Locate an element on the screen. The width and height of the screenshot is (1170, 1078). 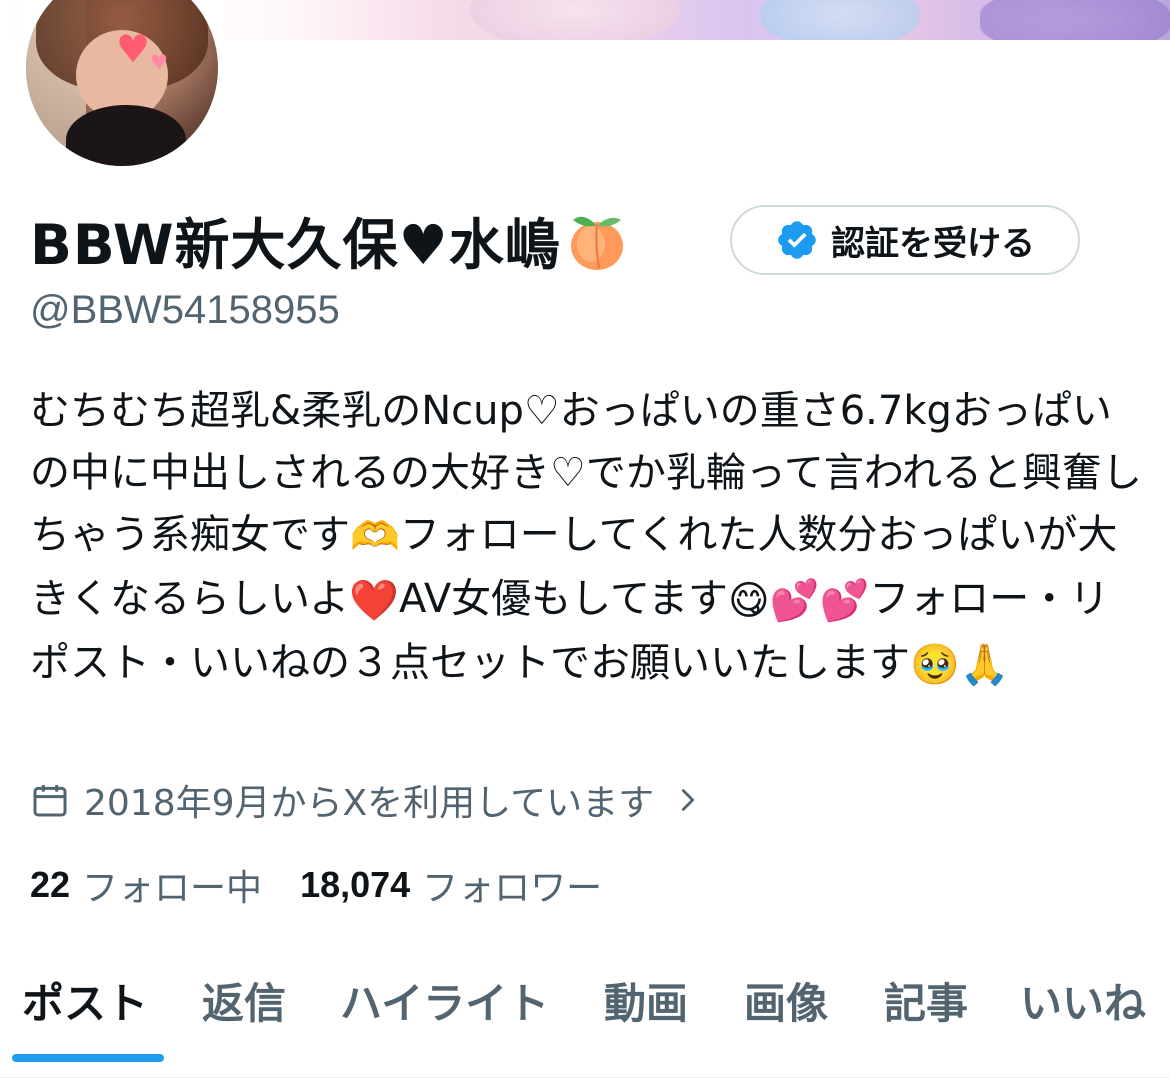
teary-face-emoji-icon: 🥹 is located at coordinates (935, 665).